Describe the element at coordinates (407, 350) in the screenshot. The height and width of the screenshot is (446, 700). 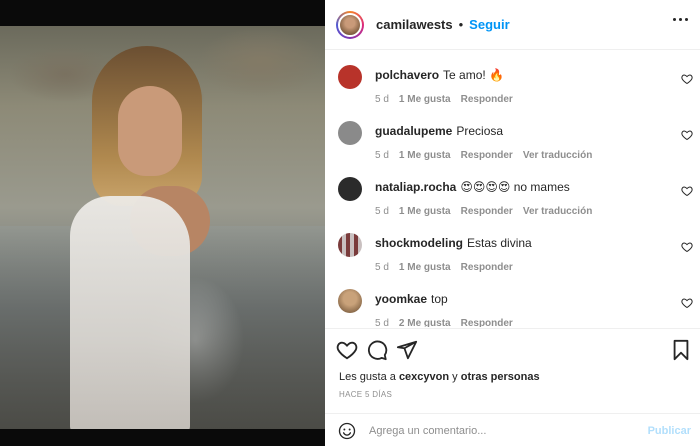
I see `share-paper-plane-icon` at that location.